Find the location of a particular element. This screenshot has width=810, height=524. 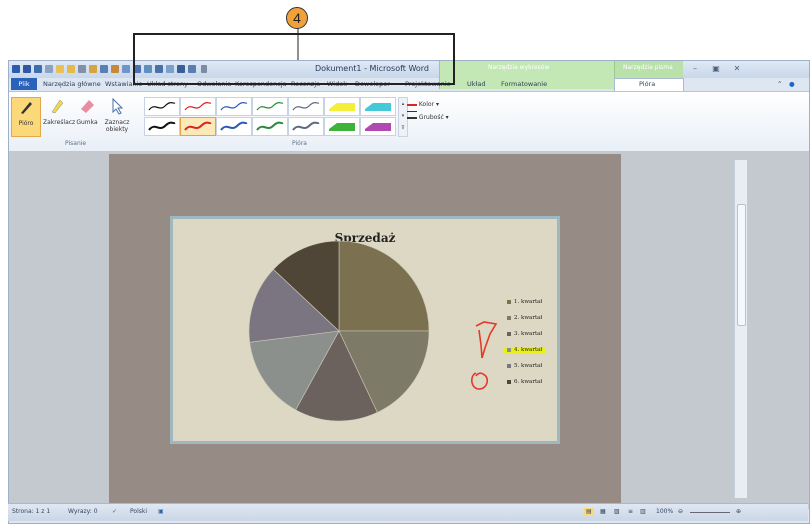

spelling-status-icon: ✓ is located at coordinates (114, 511).